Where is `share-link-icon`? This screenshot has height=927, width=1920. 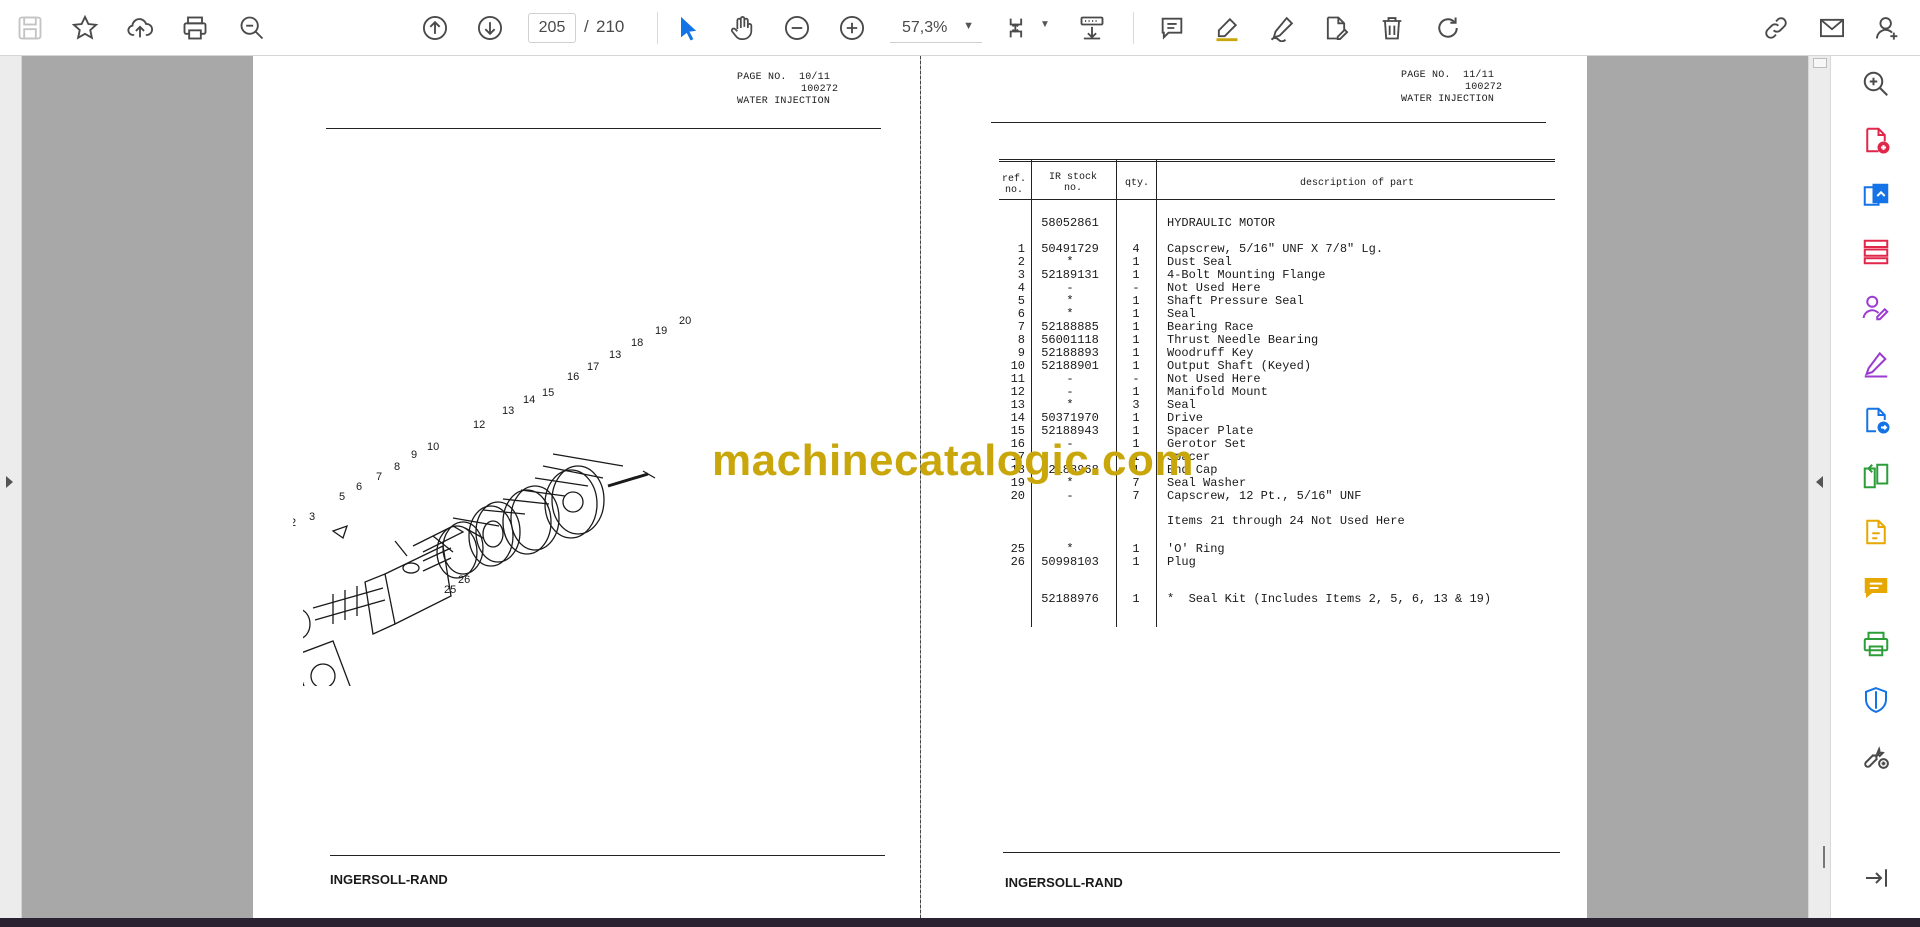 share-link-icon is located at coordinates (1776, 28).